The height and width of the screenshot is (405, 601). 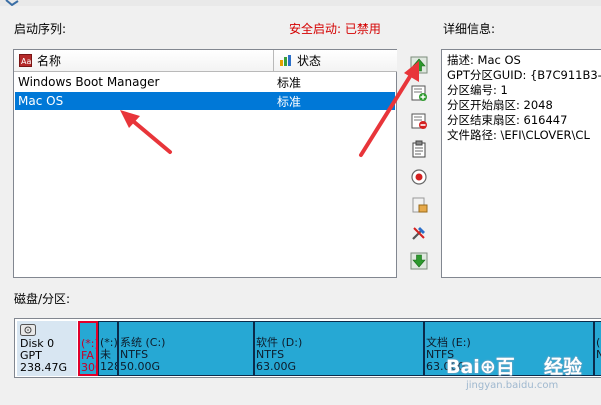 I want to click on baidu-watermark: Bai⊕百 经验 jingyan.baidu.com, so click(x=522, y=374).